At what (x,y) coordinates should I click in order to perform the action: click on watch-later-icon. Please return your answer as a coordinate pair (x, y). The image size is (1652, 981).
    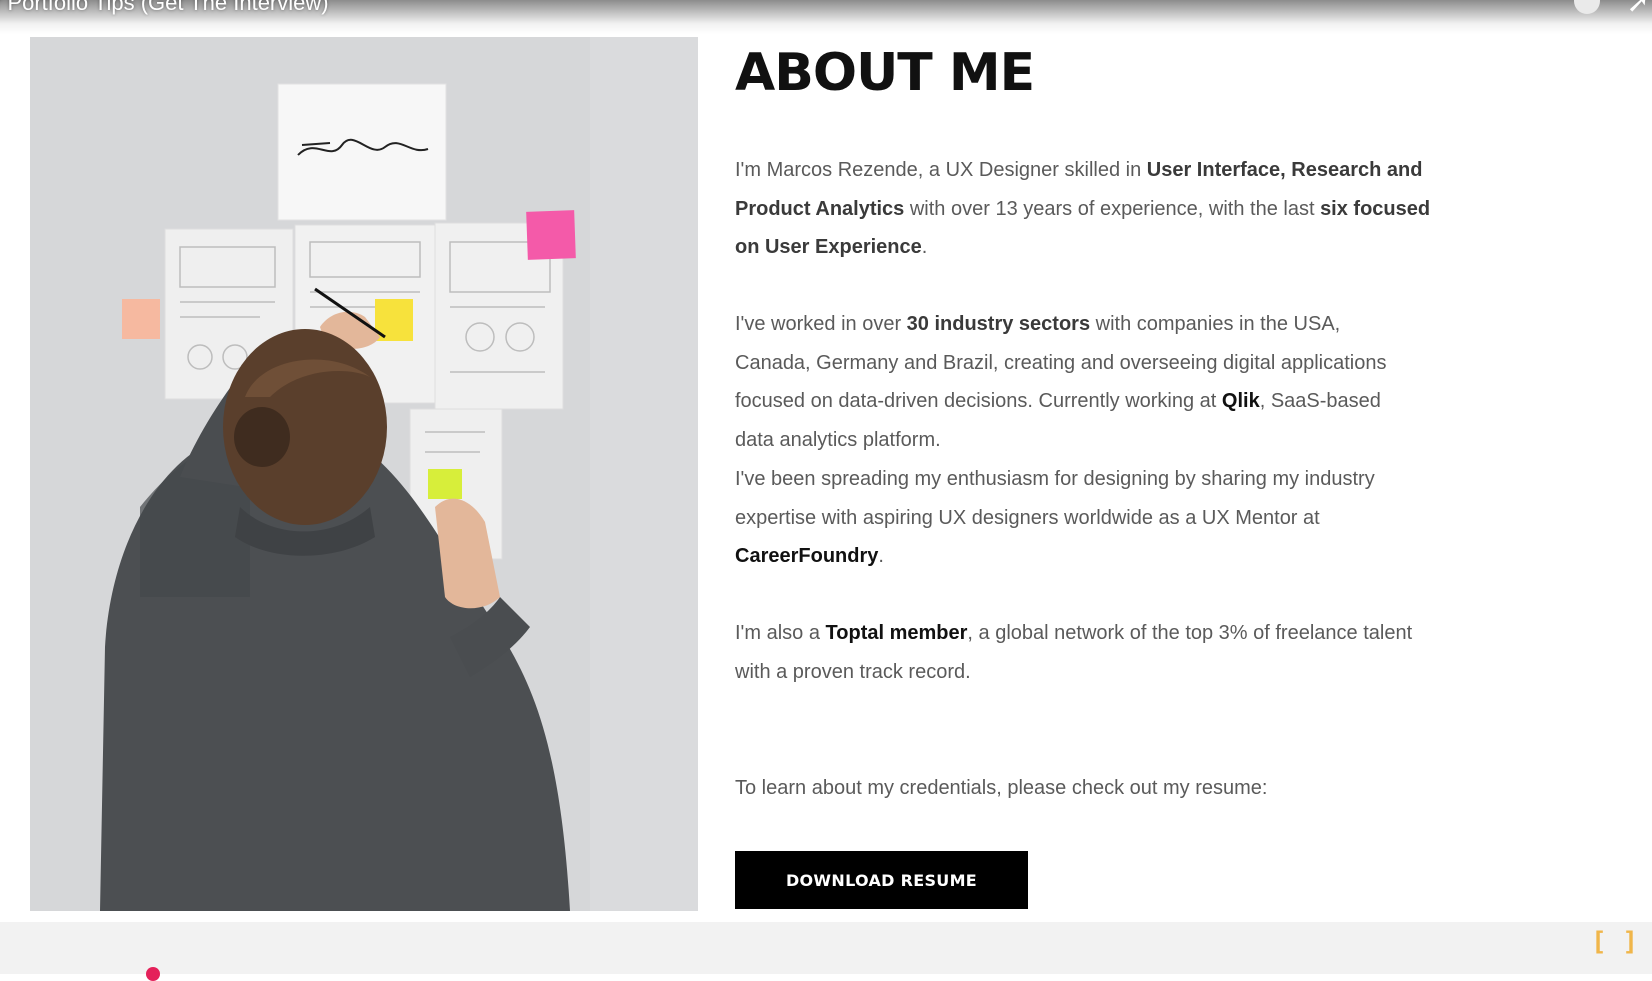
    Looking at the image, I should click on (1587, 7).